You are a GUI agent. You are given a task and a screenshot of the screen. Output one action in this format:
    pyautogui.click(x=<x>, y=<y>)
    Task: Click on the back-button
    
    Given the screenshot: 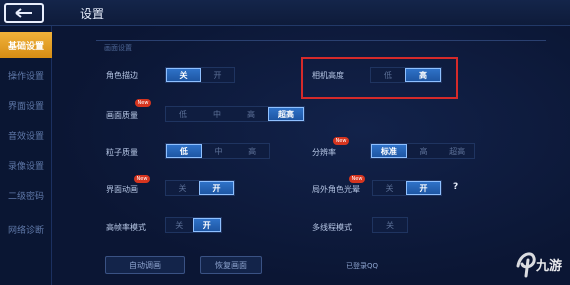 What is the action you would take?
    pyautogui.click(x=24, y=13)
    